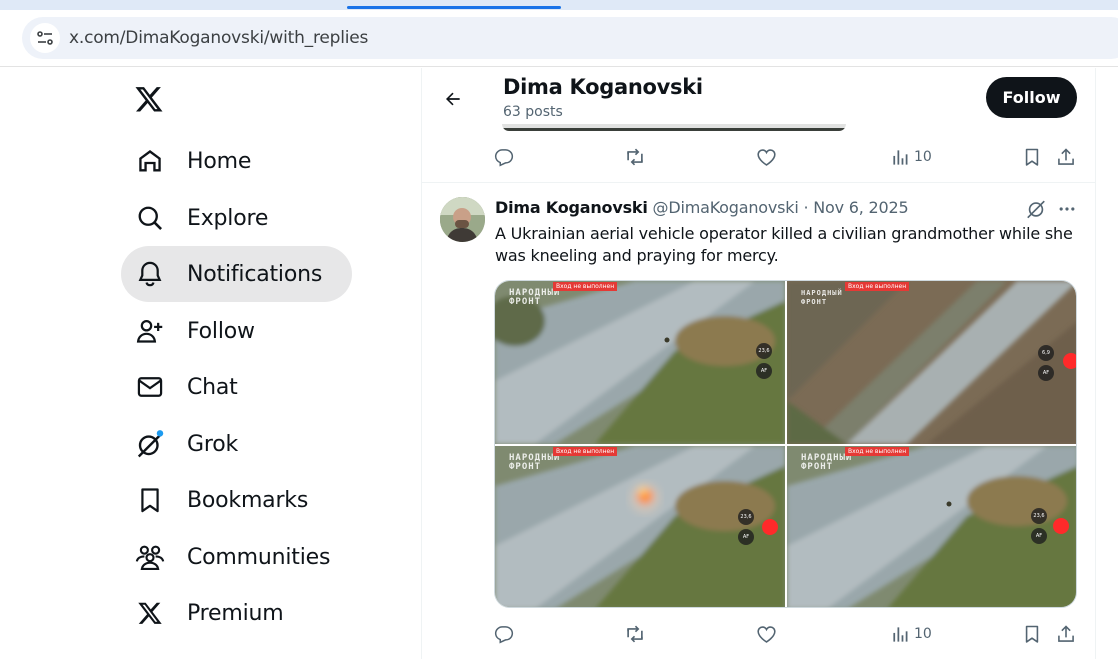 The height and width of the screenshot is (659, 1118). I want to click on active-tab-indicator, so click(454, 7).